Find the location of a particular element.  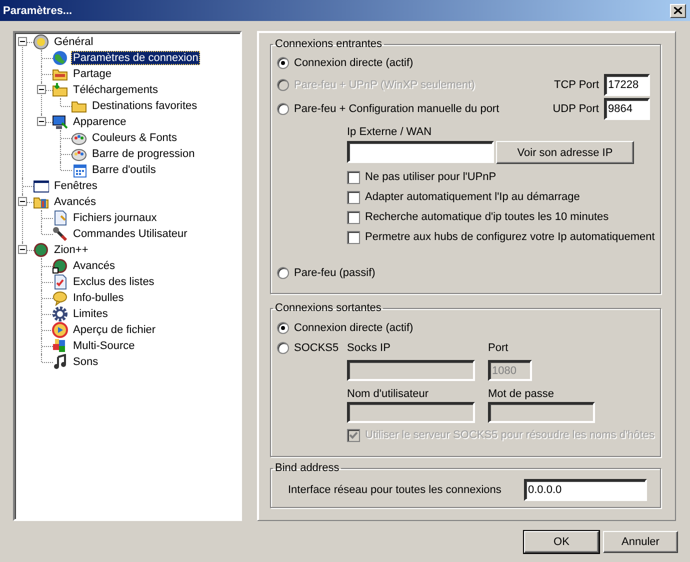

tree-item: Limites is located at coordinates (90, 314).